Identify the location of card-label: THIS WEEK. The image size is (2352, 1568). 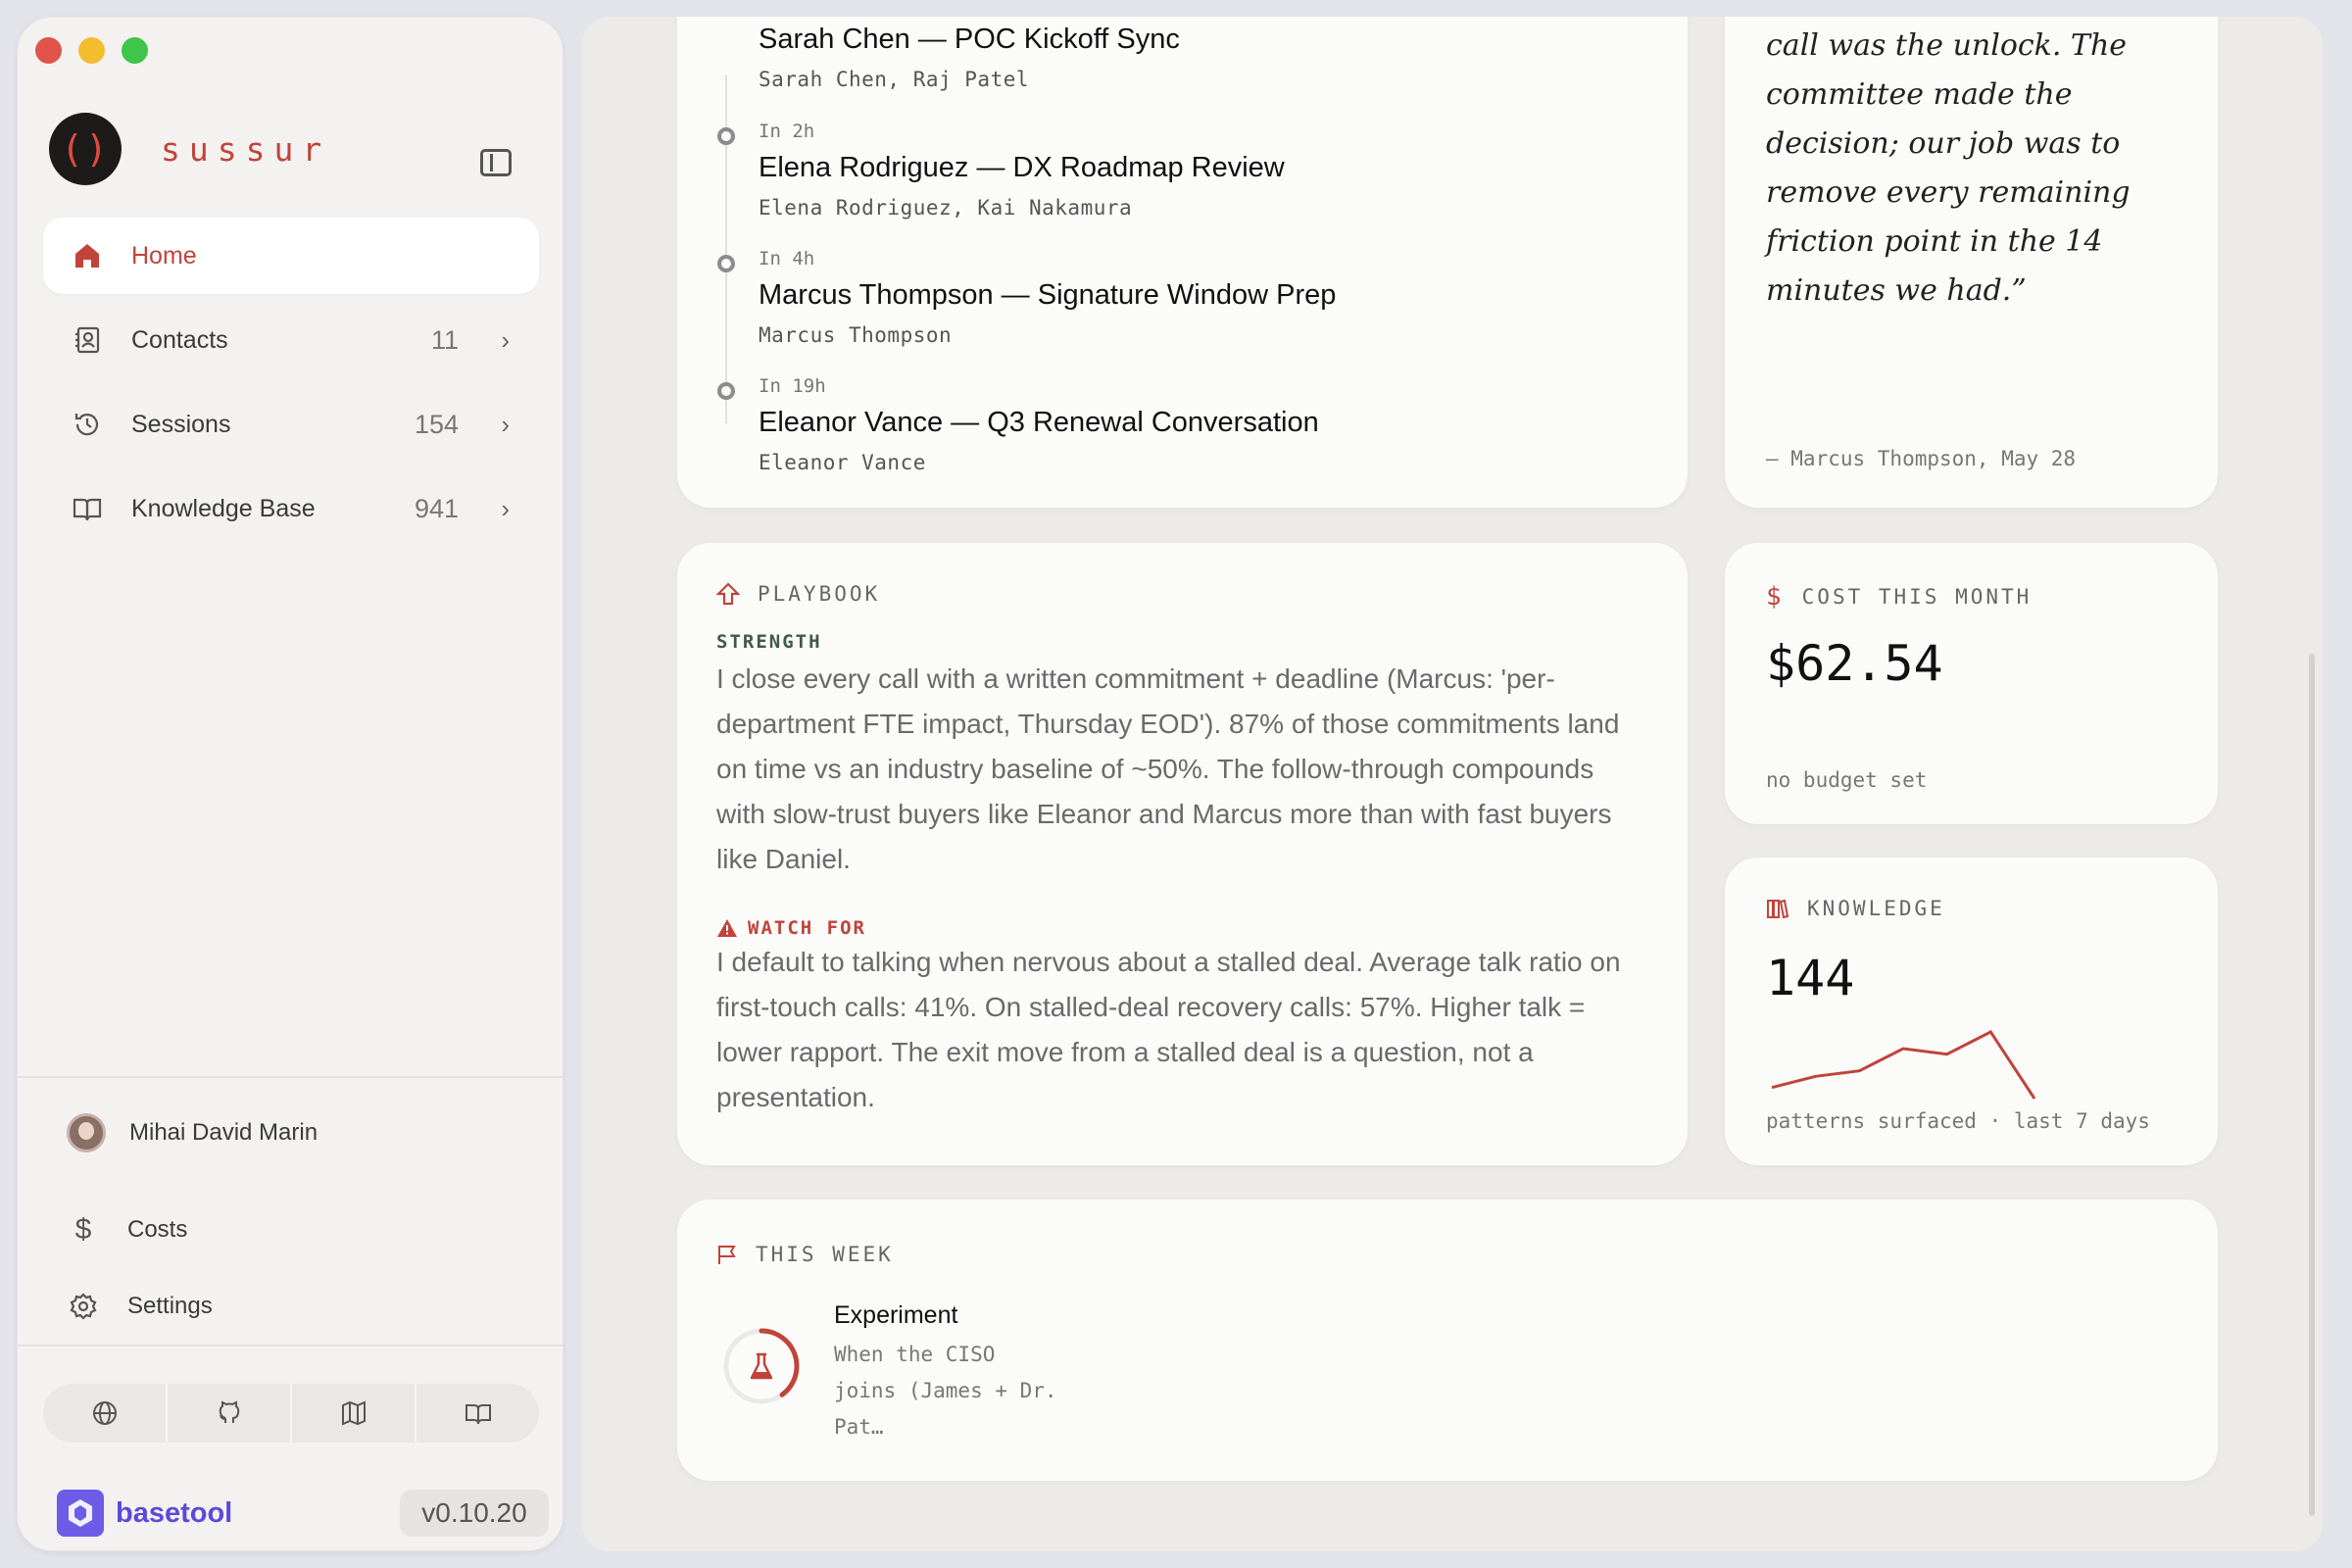
(805, 1254).